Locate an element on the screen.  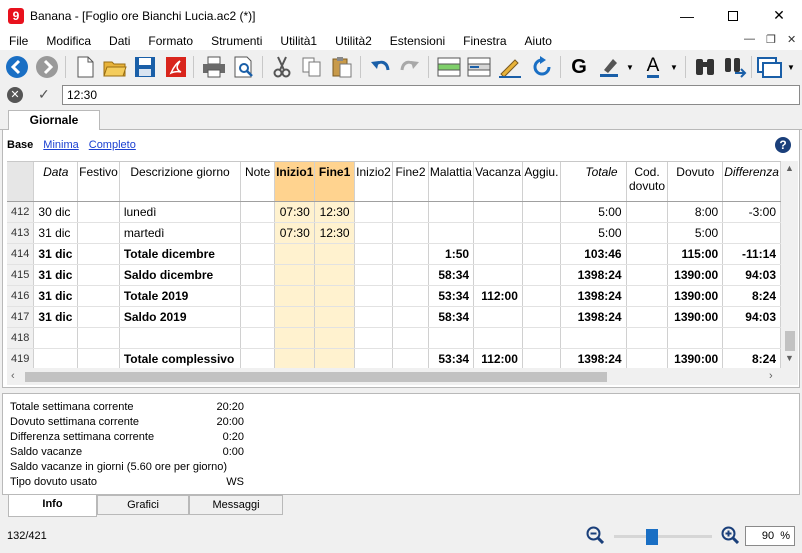
col-header-totale: Totale is located at coordinates (593, 182).